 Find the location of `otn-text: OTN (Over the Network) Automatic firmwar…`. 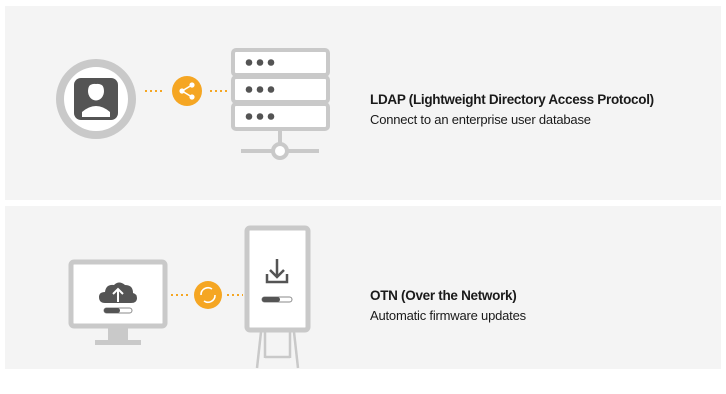

otn-text: OTN (Over the Network) Automatic firmwar… is located at coordinates (448, 306).